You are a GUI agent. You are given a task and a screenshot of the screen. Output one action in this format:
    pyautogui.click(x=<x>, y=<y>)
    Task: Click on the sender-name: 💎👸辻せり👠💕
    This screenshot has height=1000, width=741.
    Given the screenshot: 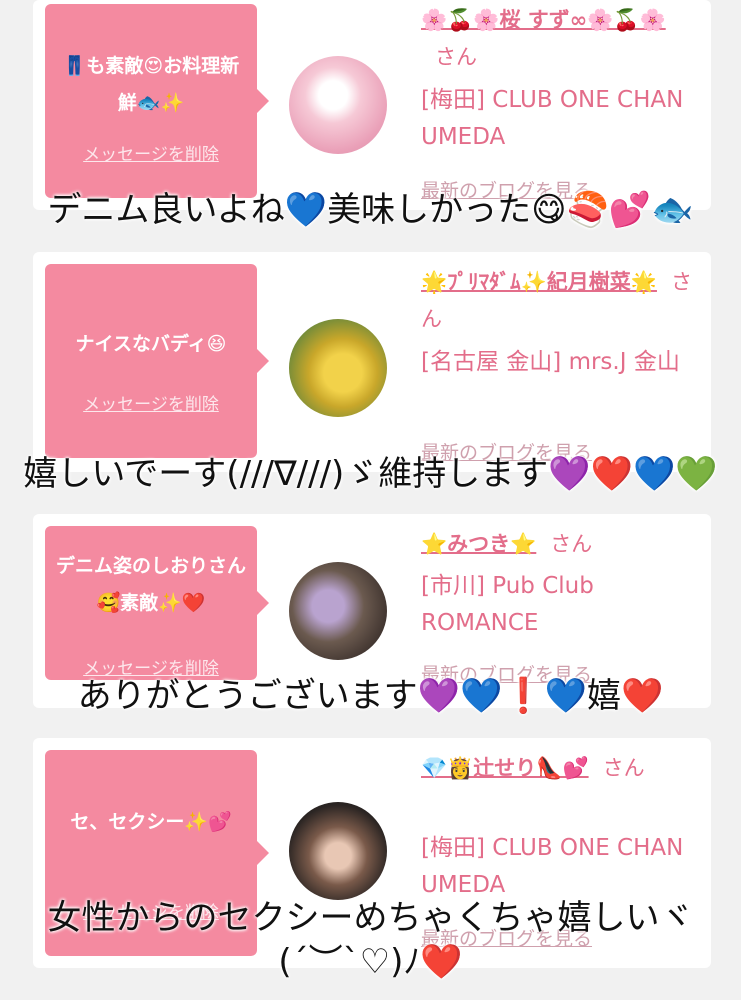 What is the action you would take?
    pyautogui.click(x=505, y=768)
    